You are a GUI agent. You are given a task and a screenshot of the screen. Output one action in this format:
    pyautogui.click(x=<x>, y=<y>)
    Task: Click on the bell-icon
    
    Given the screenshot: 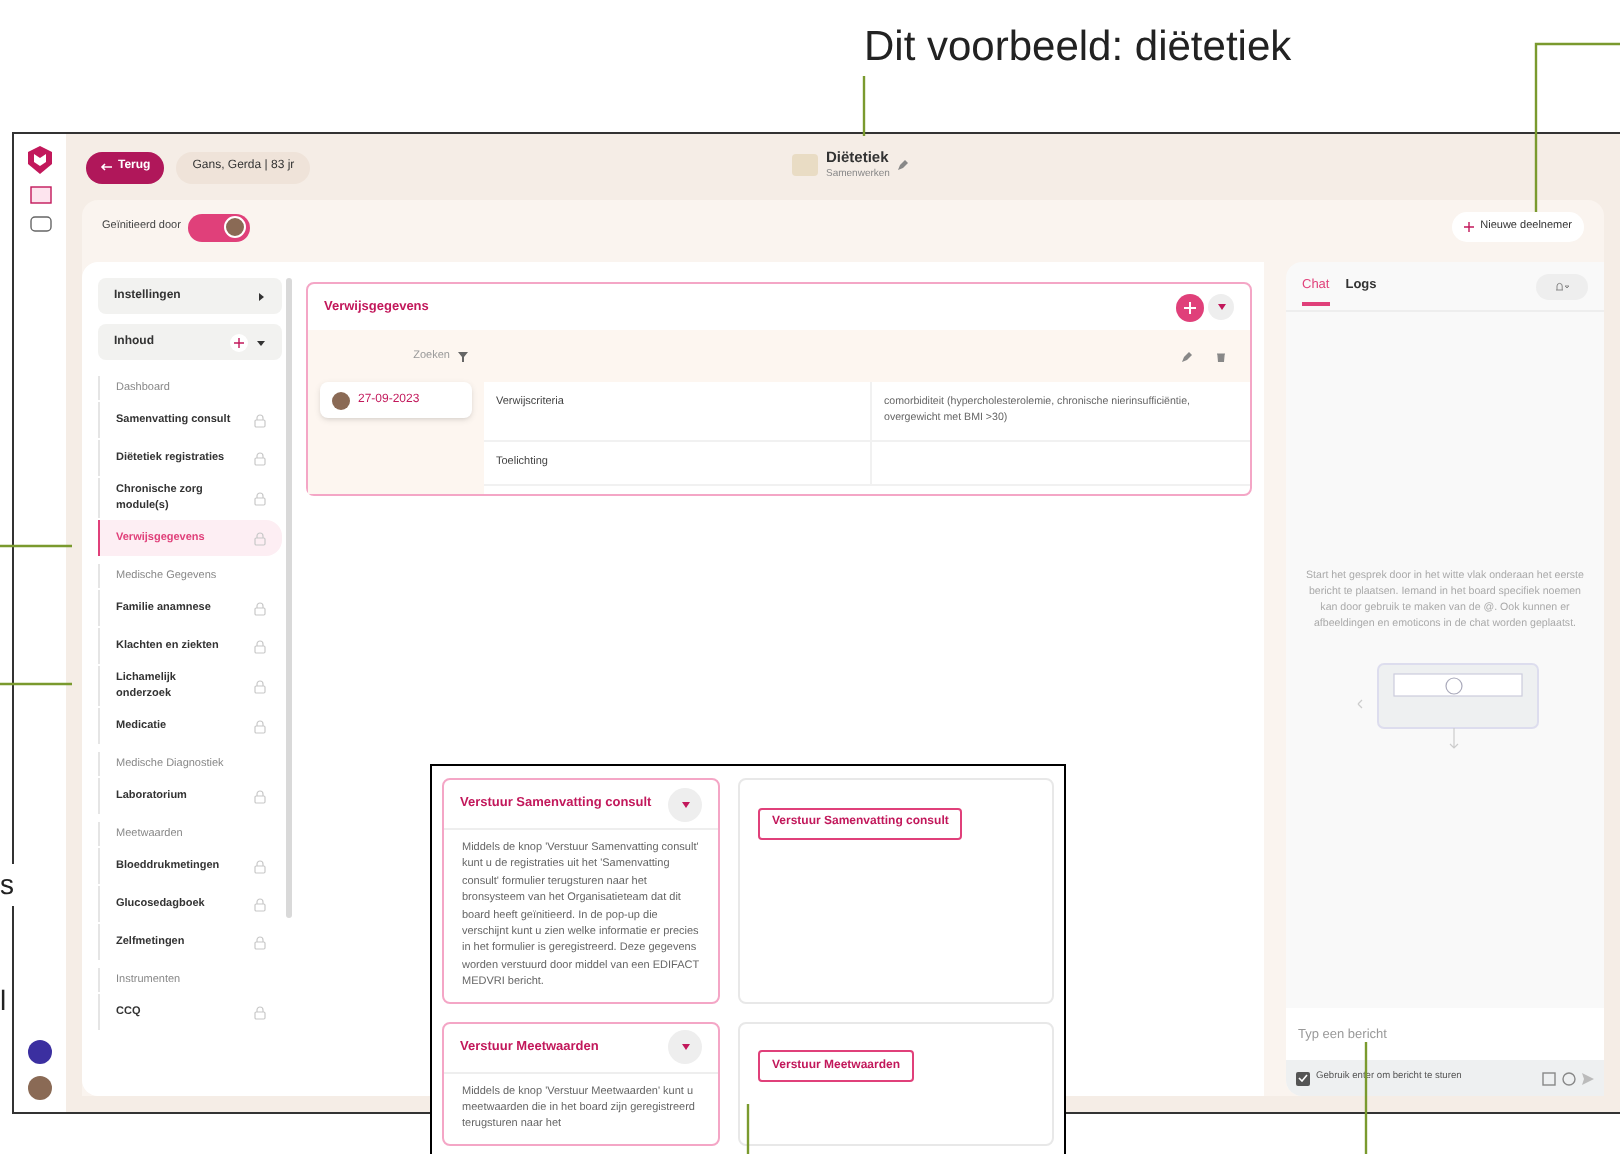 What is the action you would take?
    pyautogui.click(x=1562, y=286)
    